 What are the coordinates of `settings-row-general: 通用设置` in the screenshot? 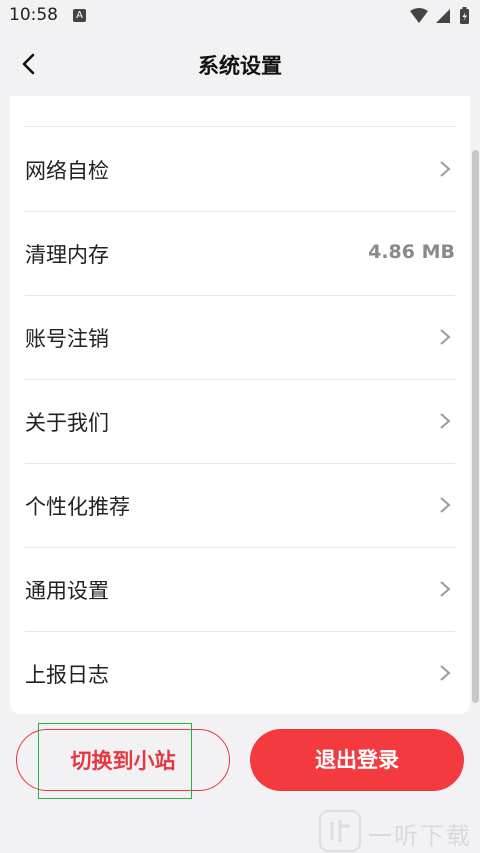 It's located at (240, 589).